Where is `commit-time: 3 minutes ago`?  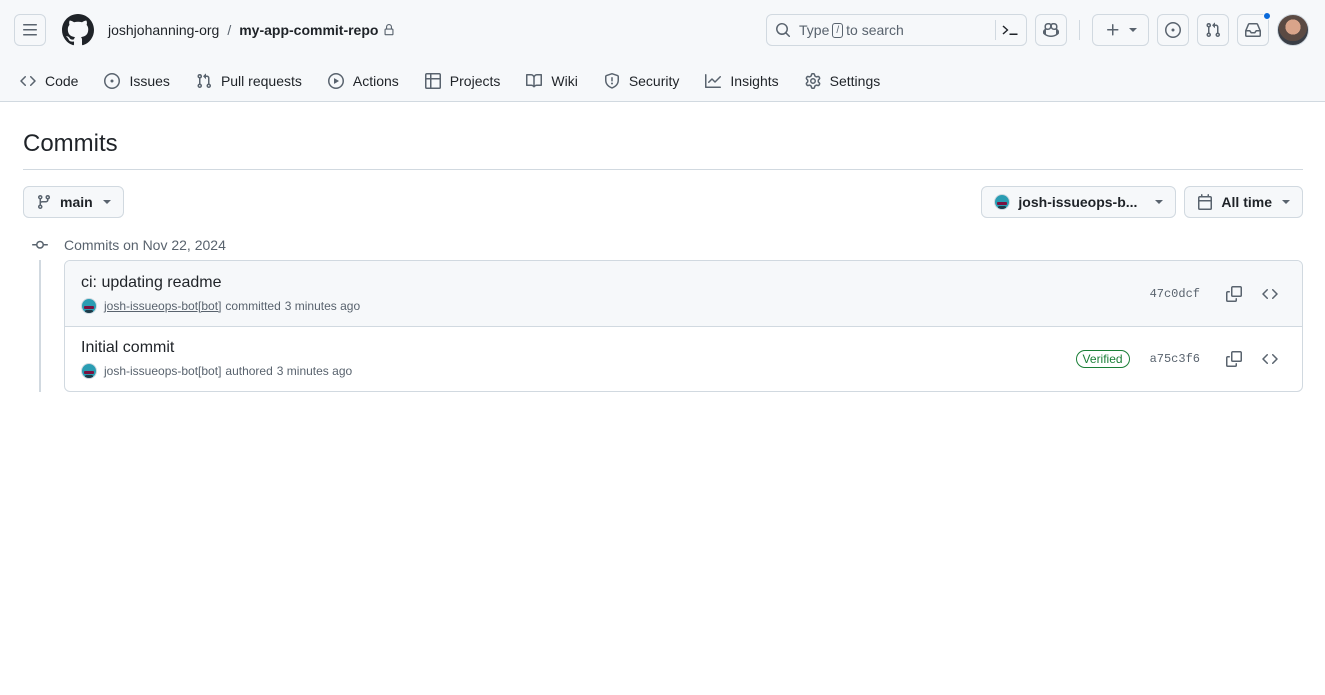
commit-time: 3 minutes ago is located at coordinates (314, 371).